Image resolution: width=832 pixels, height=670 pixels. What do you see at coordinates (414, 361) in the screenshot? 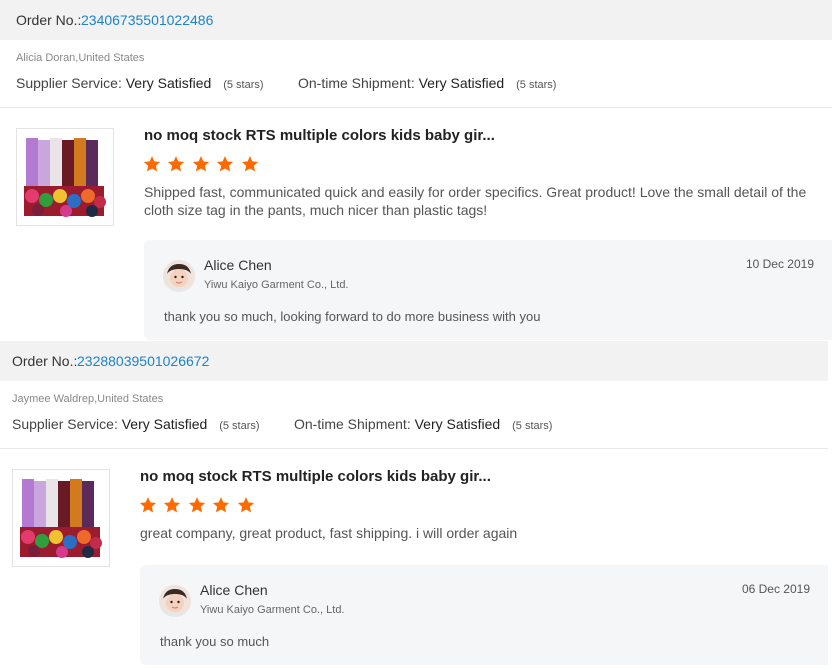
I see `order-header: Order No.: 23288039501026672` at bounding box center [414, 361].